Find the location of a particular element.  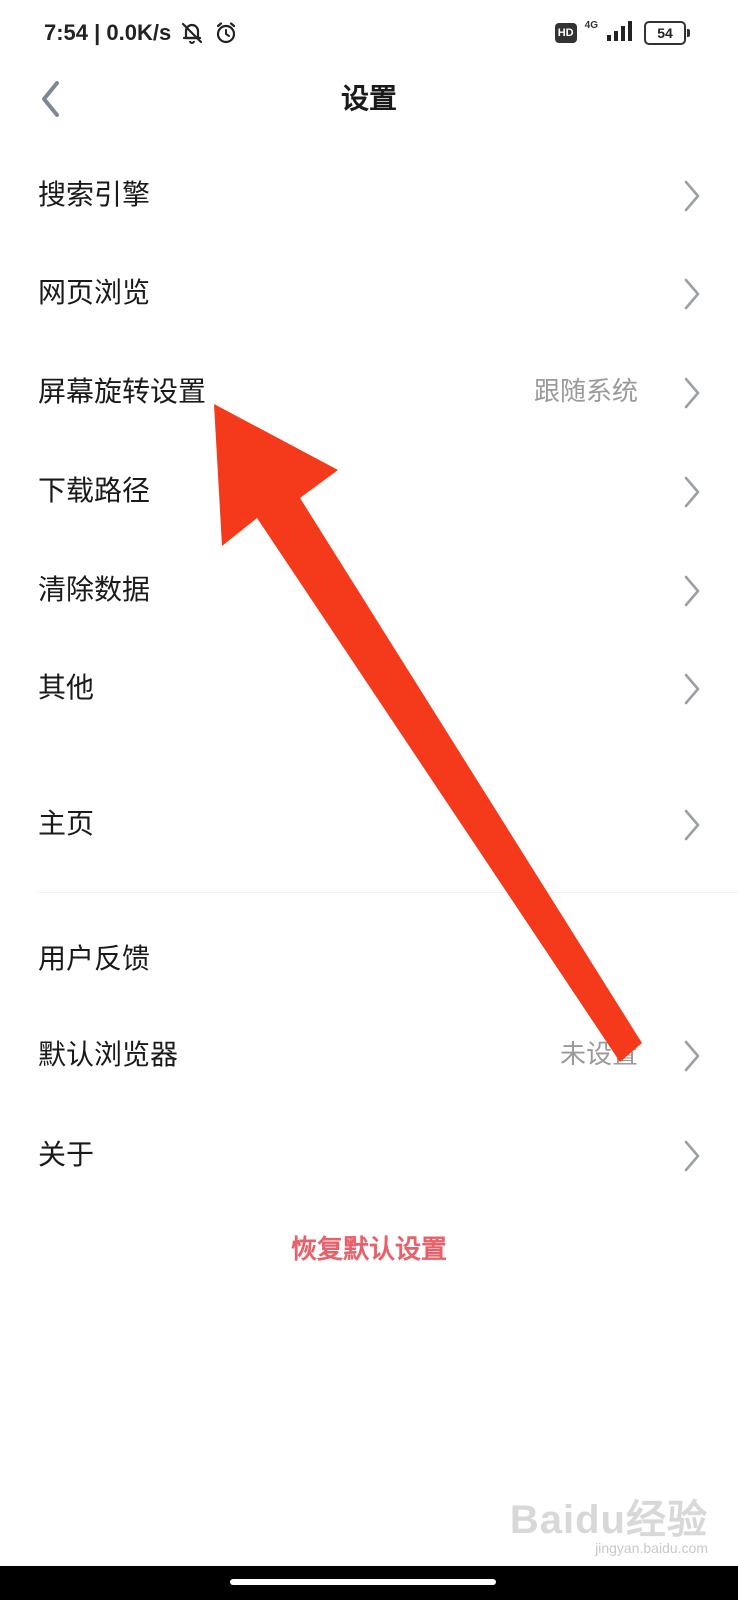

setting-web-browsing: 网页浏览 is located at coordinates (369, 293).